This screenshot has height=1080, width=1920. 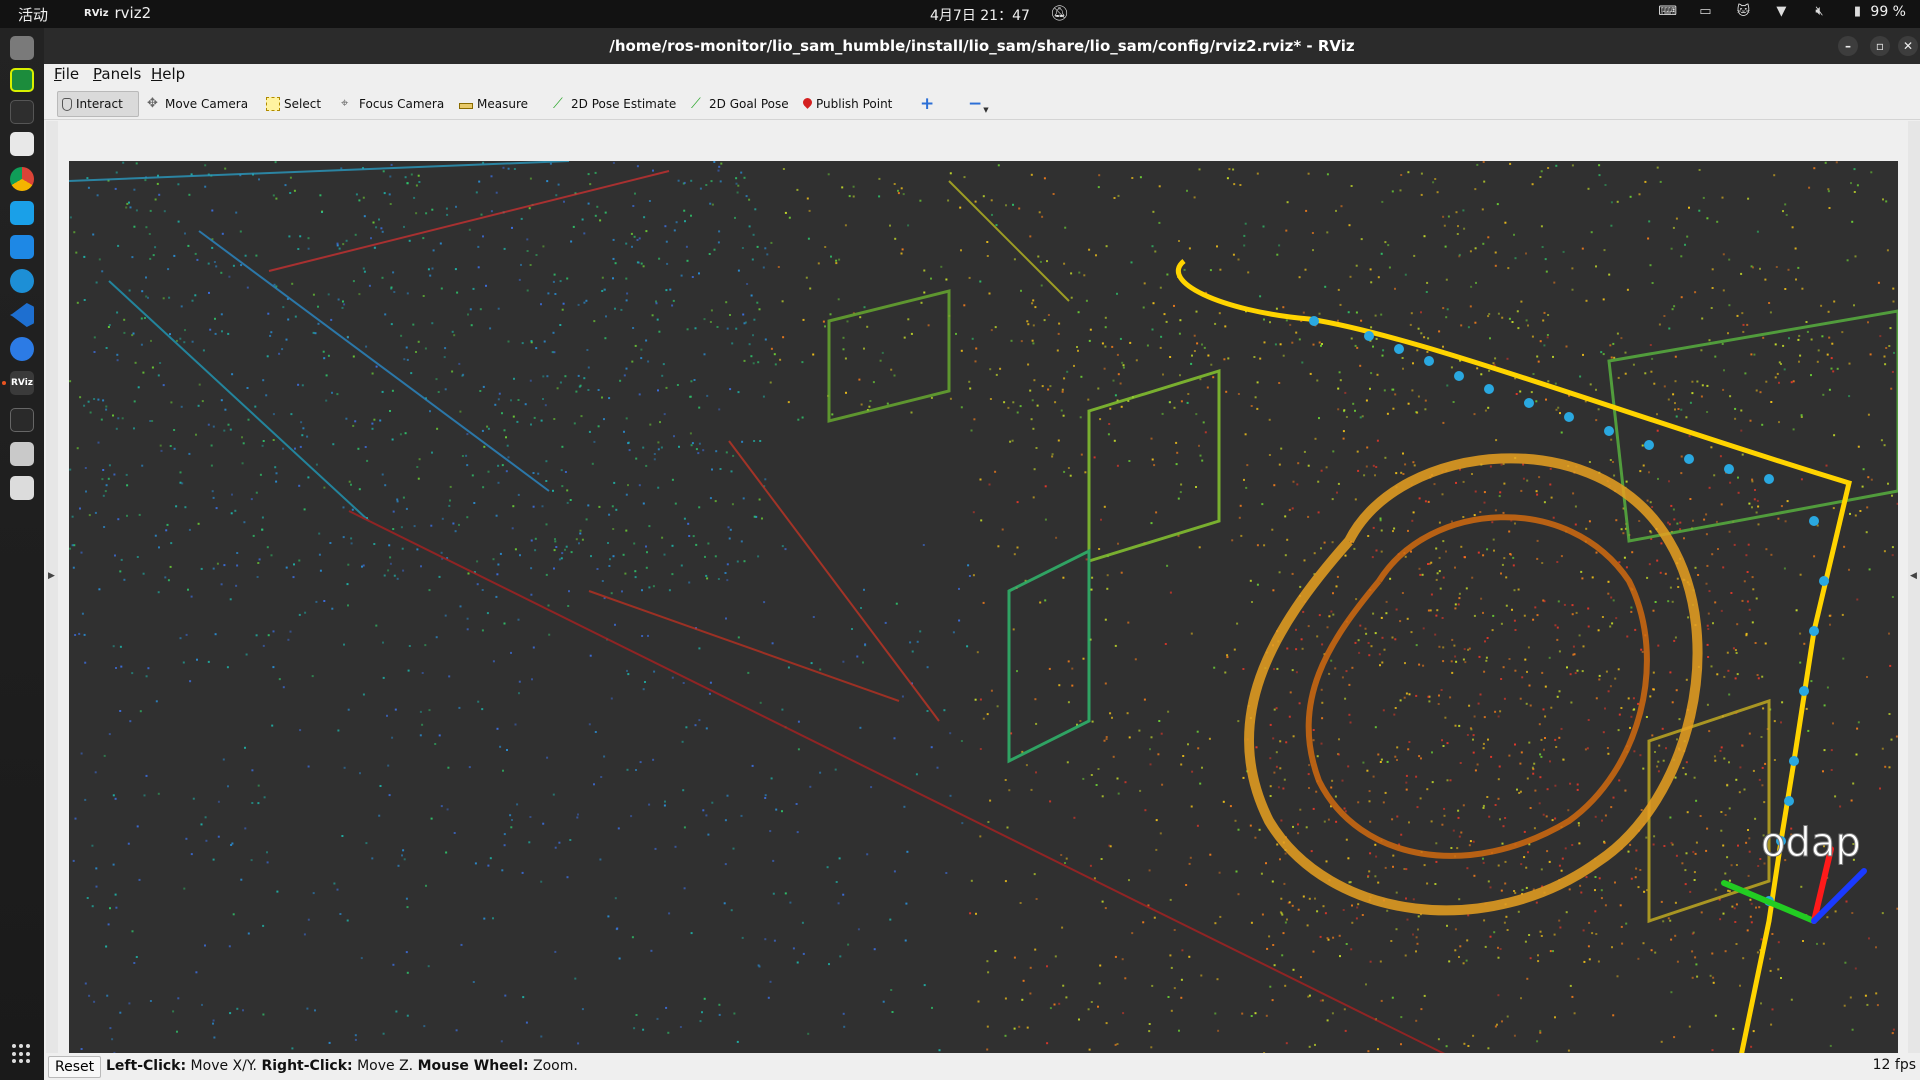 I want to click on battery-indicator: ▮ 99 %, so click(x=1877, y=12).